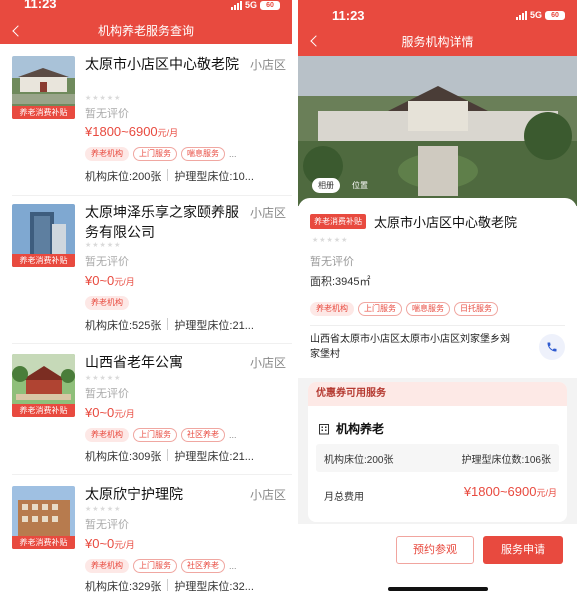 This screenshot has width=577, height=603. I want to click on fee-amount: ¥1800~6900, so click(500, 491).